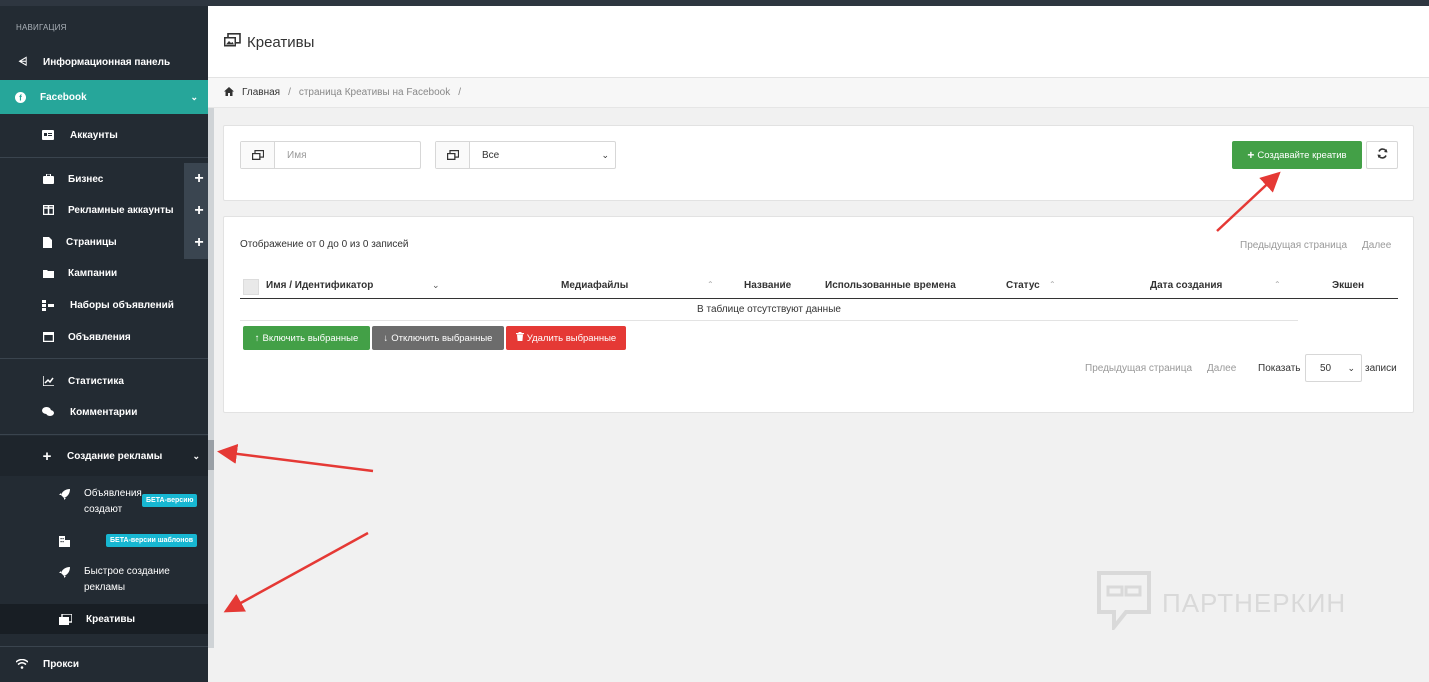 The height and width of the screenshot is (682, 1429). Describe the element at coordinates (104, 664) in the screenshot. I see `sidebar-item-proxy: Прокси` at that location.